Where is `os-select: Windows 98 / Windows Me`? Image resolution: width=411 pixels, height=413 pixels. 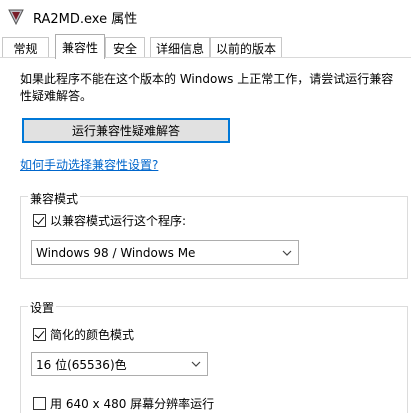 os-select: Windows 98 / Windows Me is located at coordinates (165, 252).